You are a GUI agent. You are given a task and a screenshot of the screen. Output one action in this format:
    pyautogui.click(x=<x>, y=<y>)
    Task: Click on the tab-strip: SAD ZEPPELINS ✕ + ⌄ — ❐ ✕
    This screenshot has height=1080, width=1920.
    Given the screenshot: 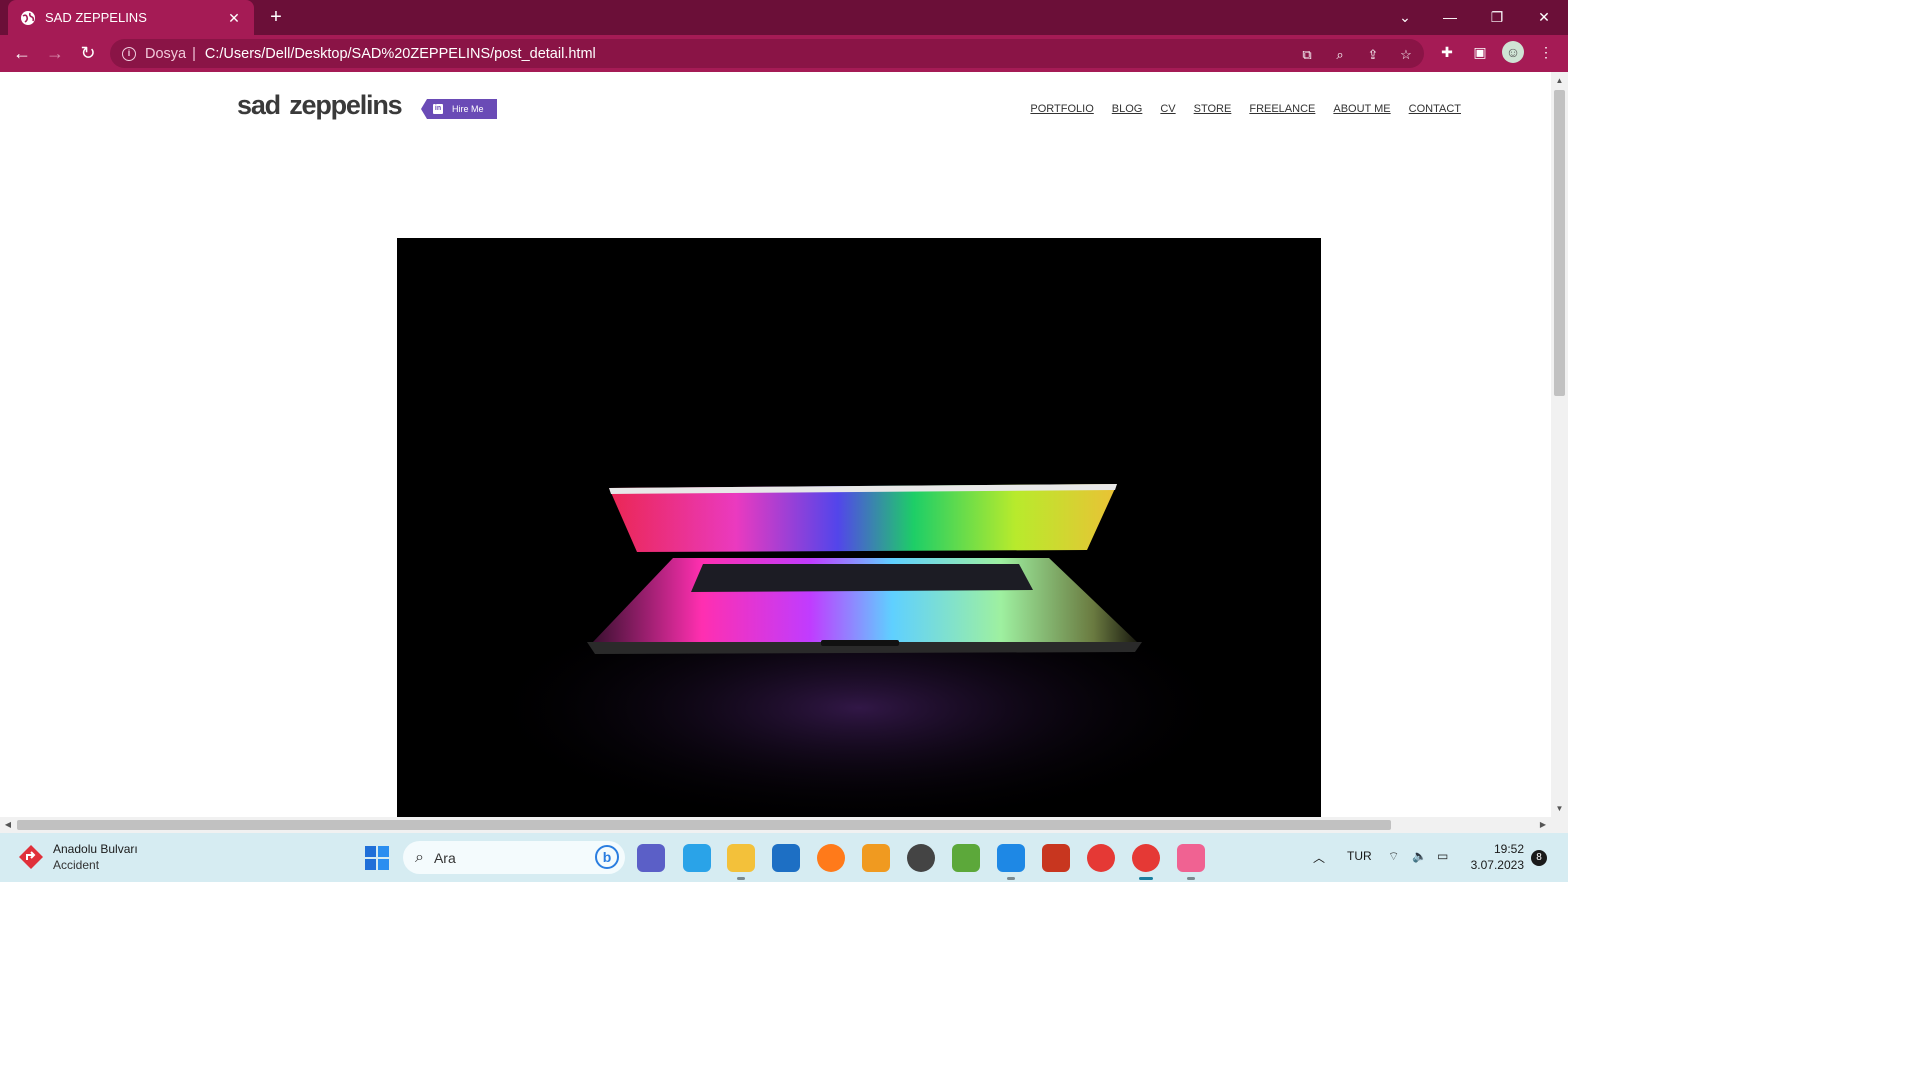 What is the action you would take?
    pyautogui.click(x=784, y=17)
    